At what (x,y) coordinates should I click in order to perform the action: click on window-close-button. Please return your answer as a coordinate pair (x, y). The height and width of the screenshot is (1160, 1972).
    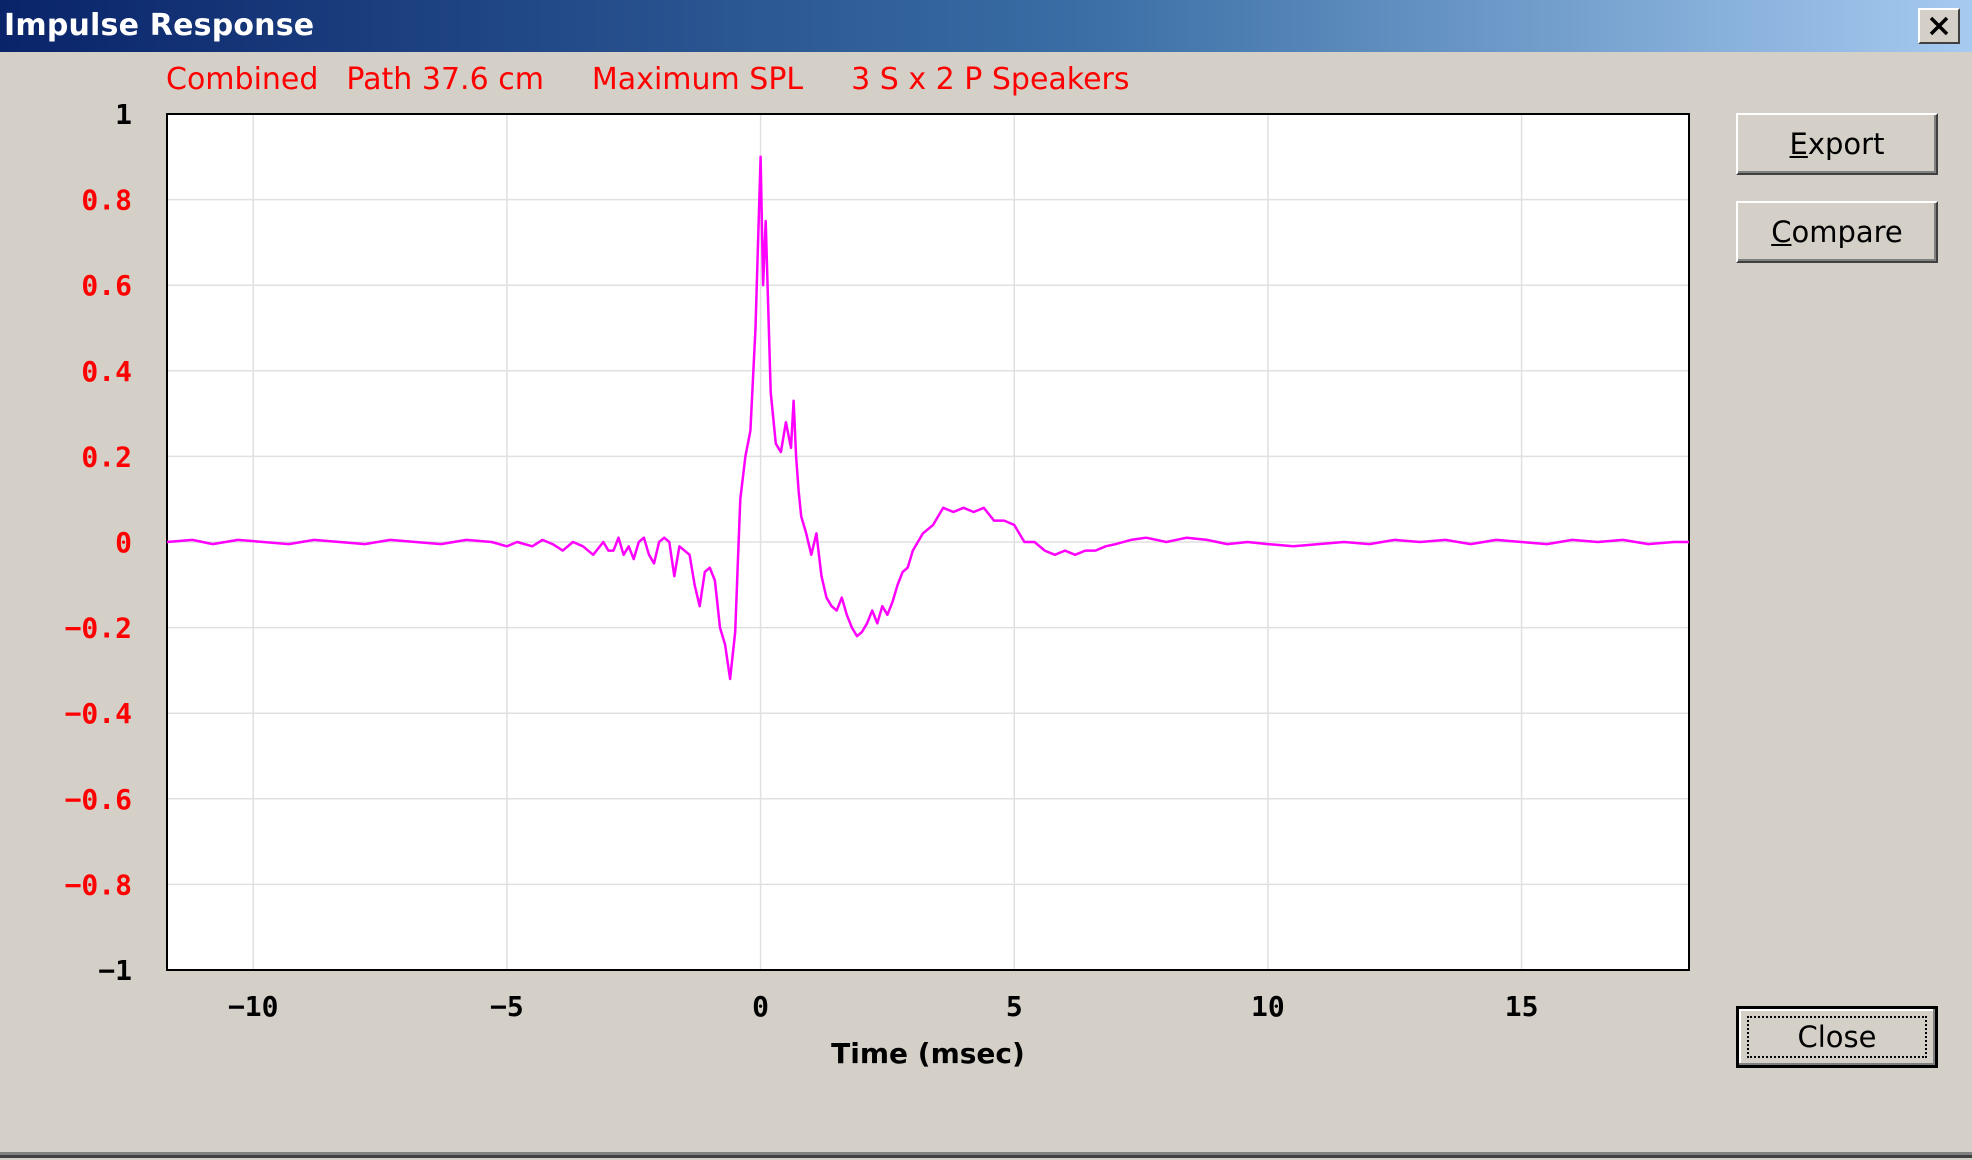
    Looking at the image, I should click on (1939, 26).